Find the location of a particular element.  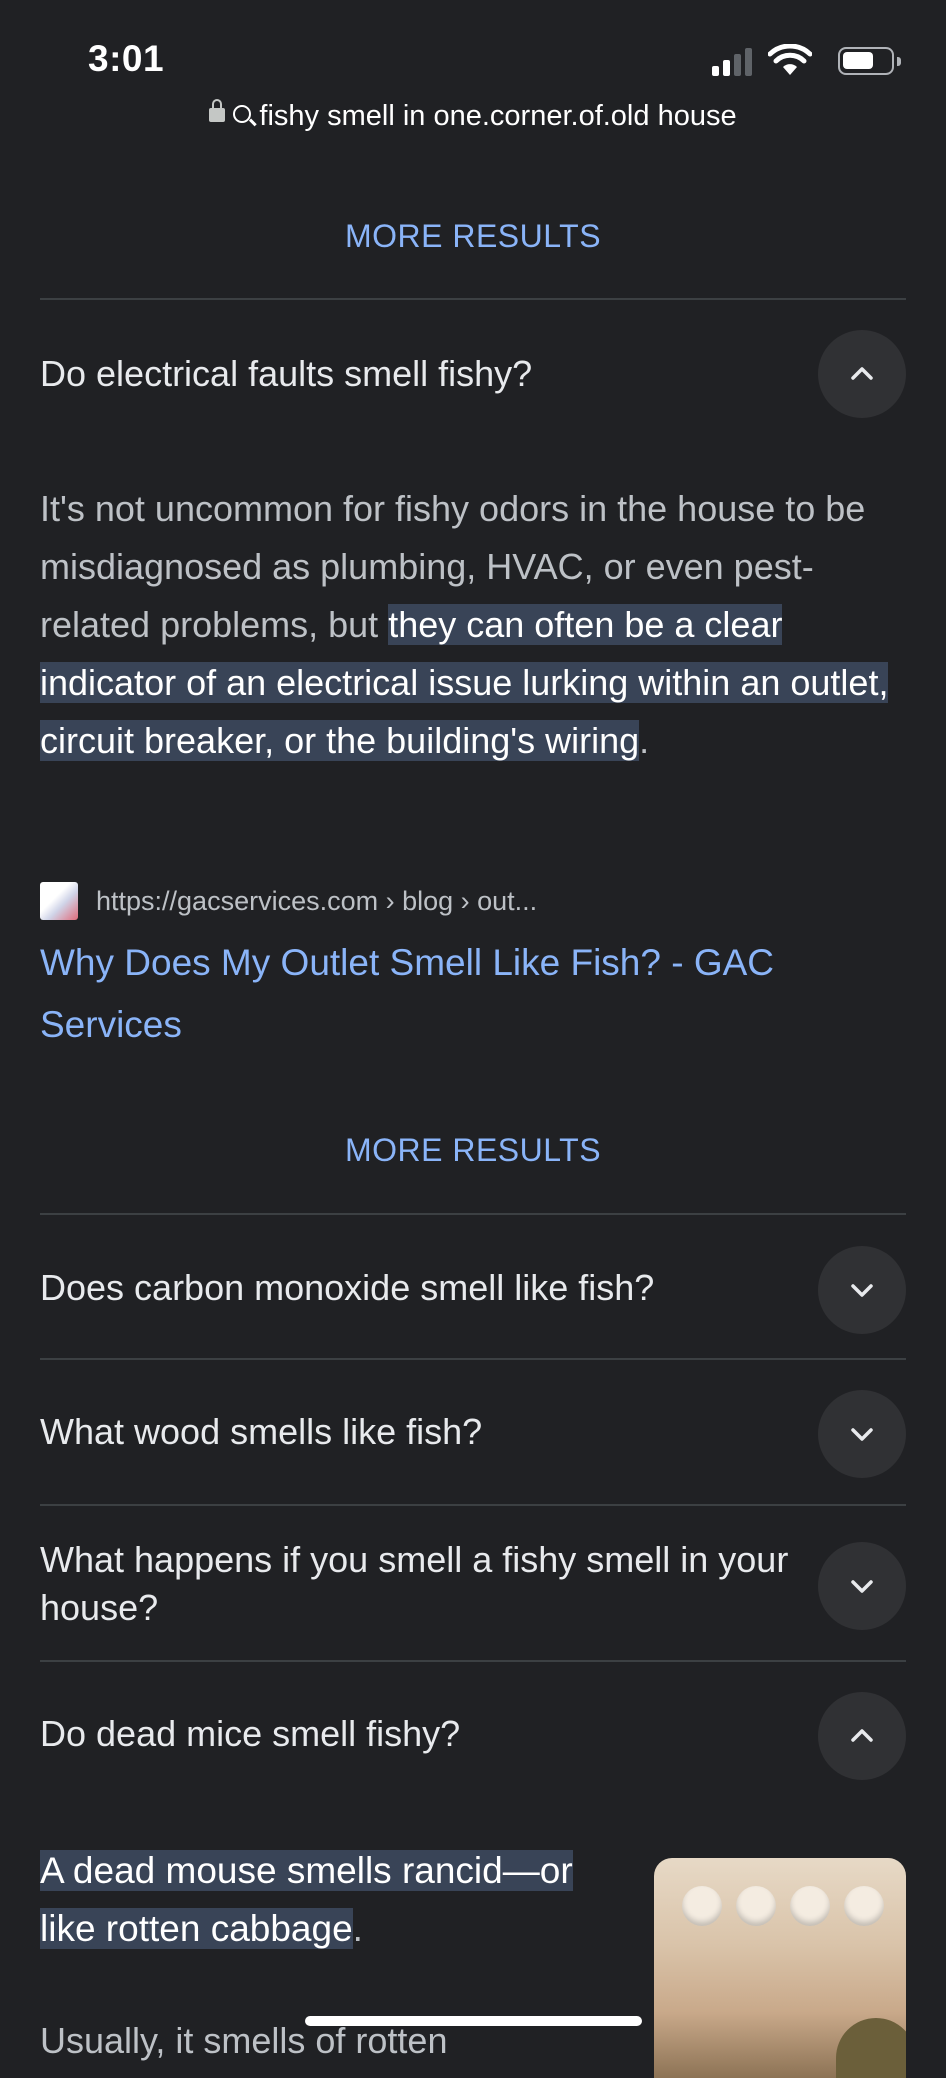

question-text: Does carbon monoxide smell like fish? is located at coordinates (347, 1287).